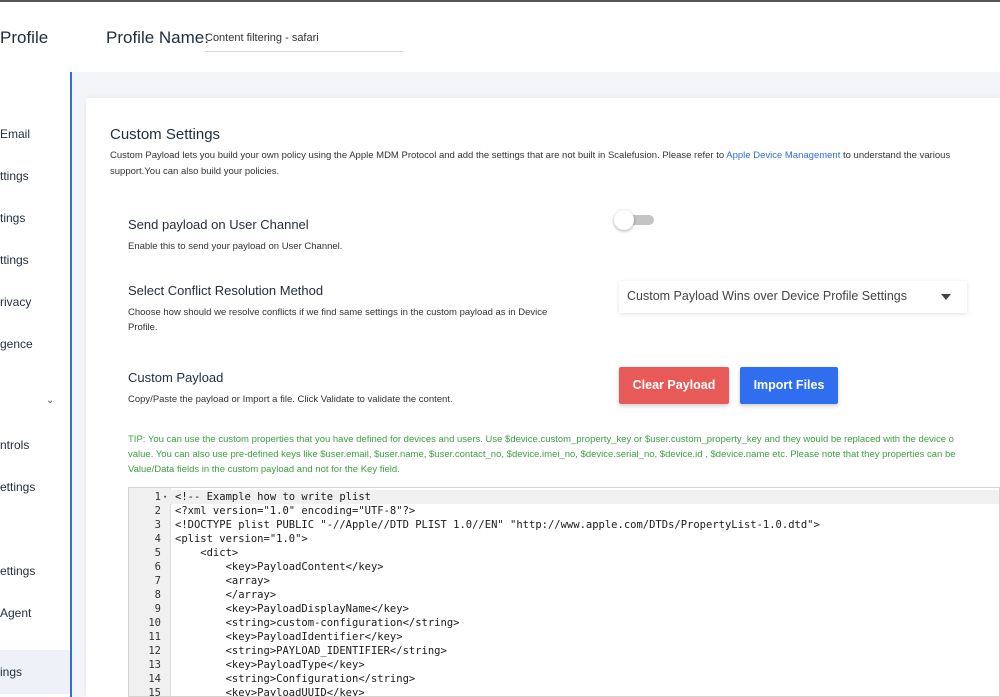  Describe the element at coordinates (564, 595) in the screenshot. I see `editor-line: 8 </array>` at that location.